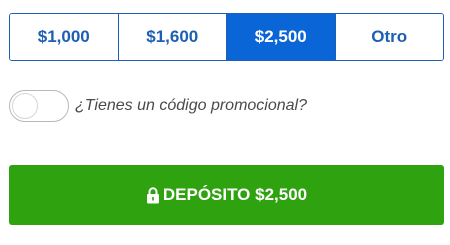  I want to click on deposit-button-label: DEPÓSITO $2,500, so click(235, 194).